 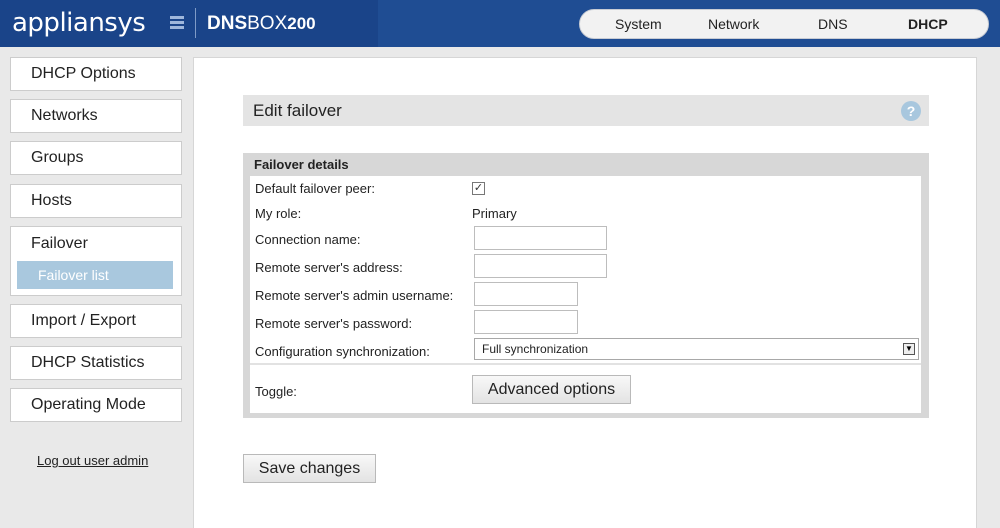 What do you see at coordinates (833, 24) in the screenshot?
I see `nav-dns: DNS` at bounding box center [833, 24].